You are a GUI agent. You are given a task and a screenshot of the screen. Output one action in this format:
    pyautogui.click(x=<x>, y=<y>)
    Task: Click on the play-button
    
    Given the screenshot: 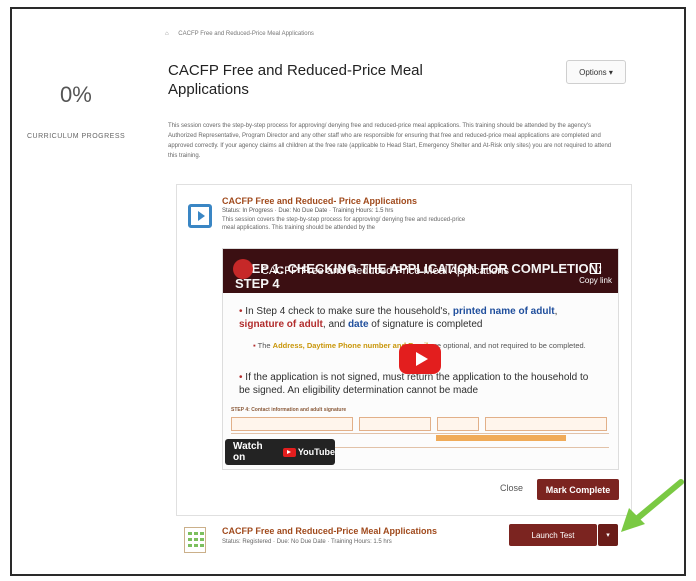 What is the action you would take?
    pyautogui.click(x=420, y=359)
    